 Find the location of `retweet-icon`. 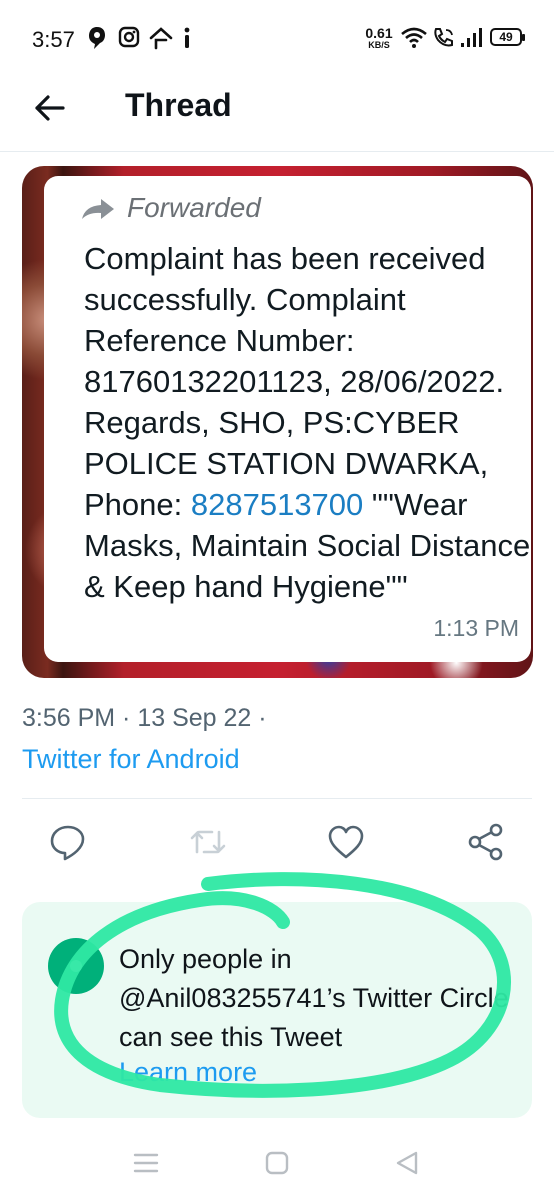

retweet-icon is located at coordinates (208, 842).